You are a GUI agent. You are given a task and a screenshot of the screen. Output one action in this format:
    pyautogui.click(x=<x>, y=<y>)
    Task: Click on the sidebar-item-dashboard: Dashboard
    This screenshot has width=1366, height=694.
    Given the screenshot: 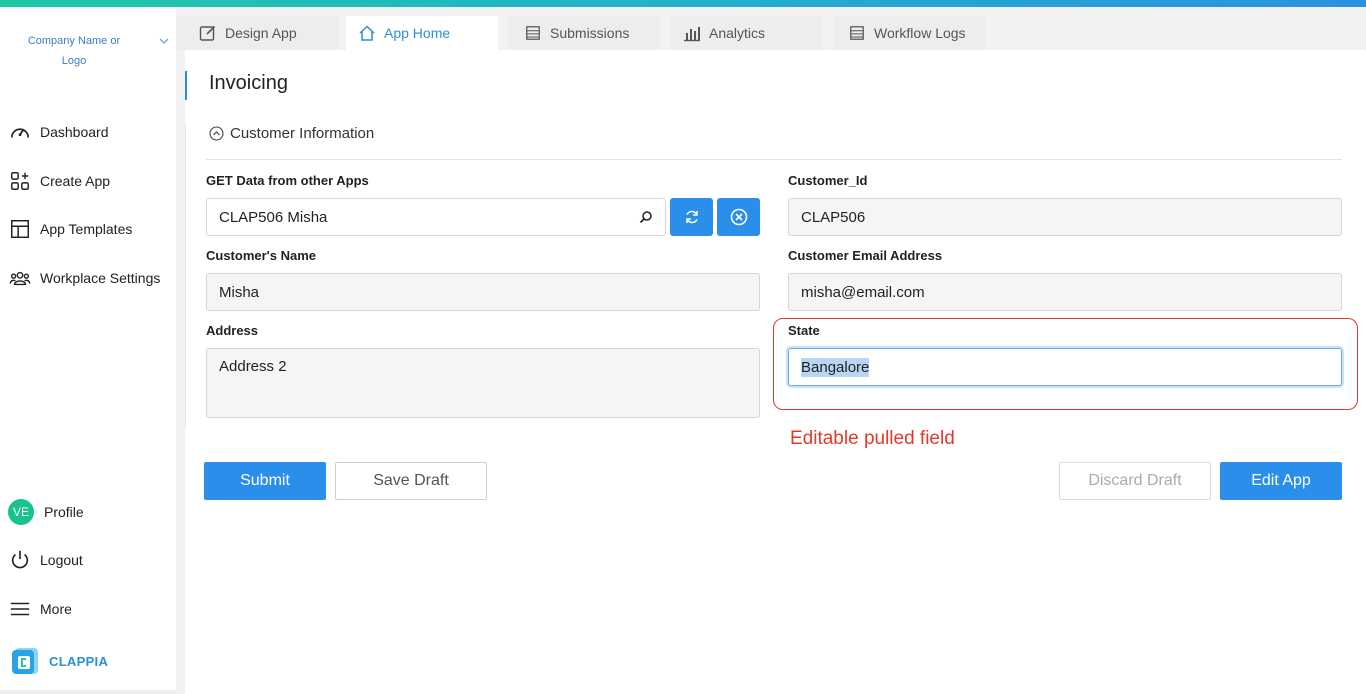 What is the action you would take?
    pyautogui.click(x=58, y=132)
    